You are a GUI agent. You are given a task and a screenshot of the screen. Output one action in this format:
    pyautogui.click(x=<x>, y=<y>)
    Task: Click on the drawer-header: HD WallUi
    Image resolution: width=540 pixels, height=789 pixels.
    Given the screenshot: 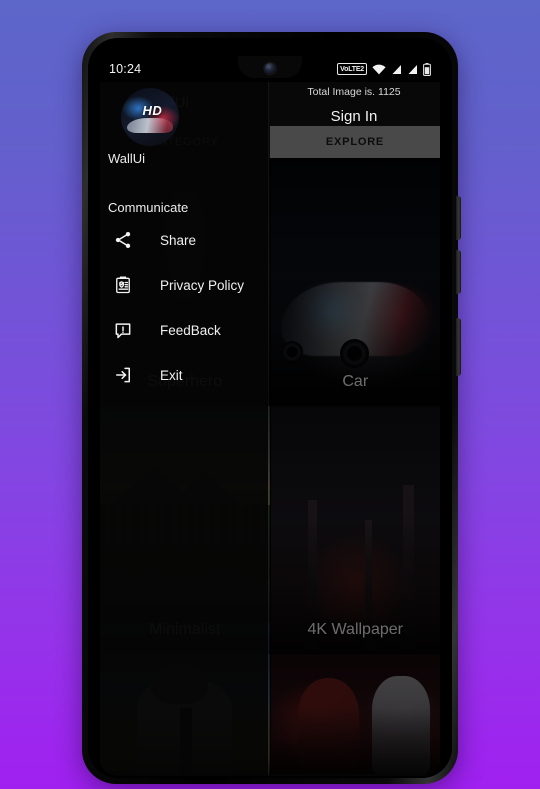 What is the action you would take?
    pyautogui.click(x=184, y=128)
    